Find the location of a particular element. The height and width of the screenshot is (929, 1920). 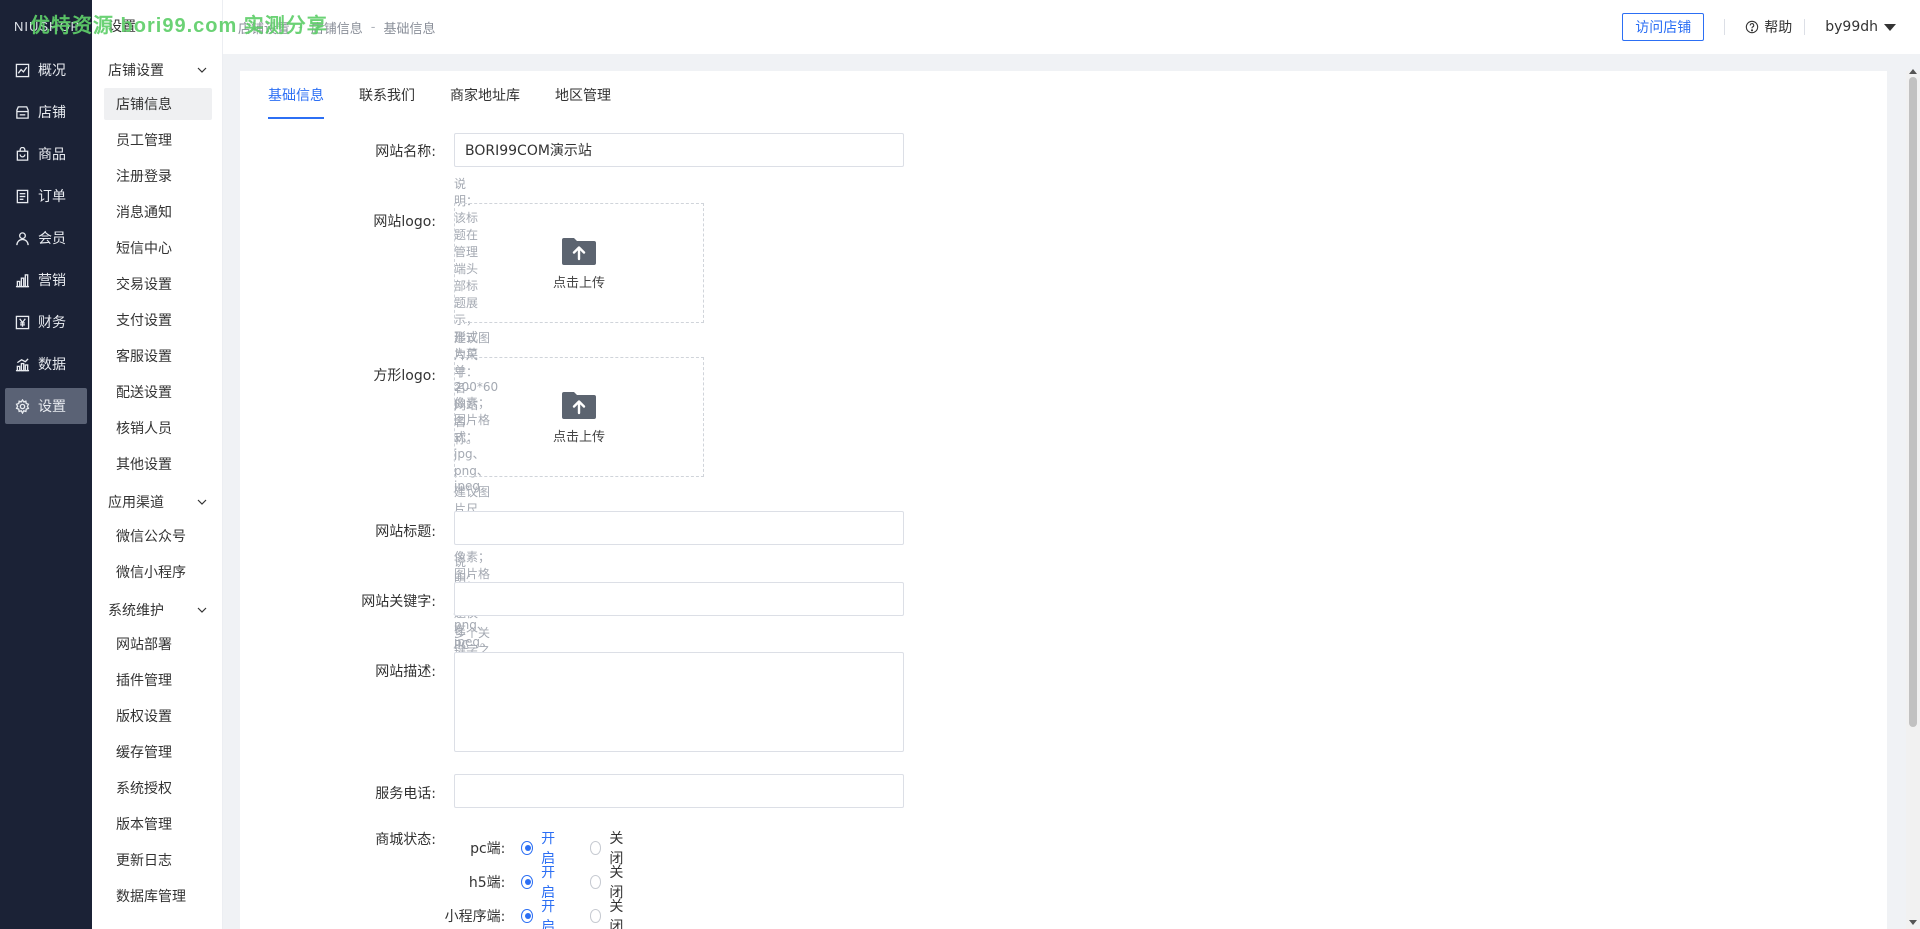

nav-item-members: 会员 is located at coordinates (46, 238).